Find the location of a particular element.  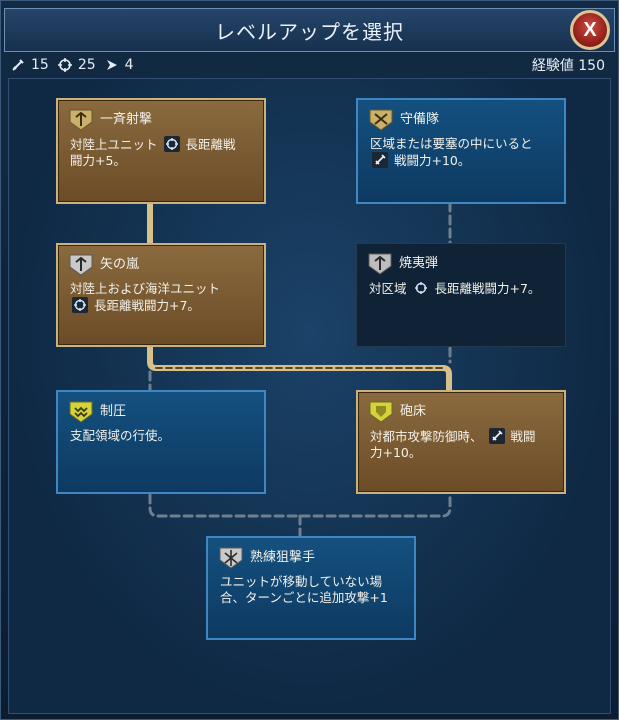

emplacement-promotion-icon is located at coordinates (381, 412).